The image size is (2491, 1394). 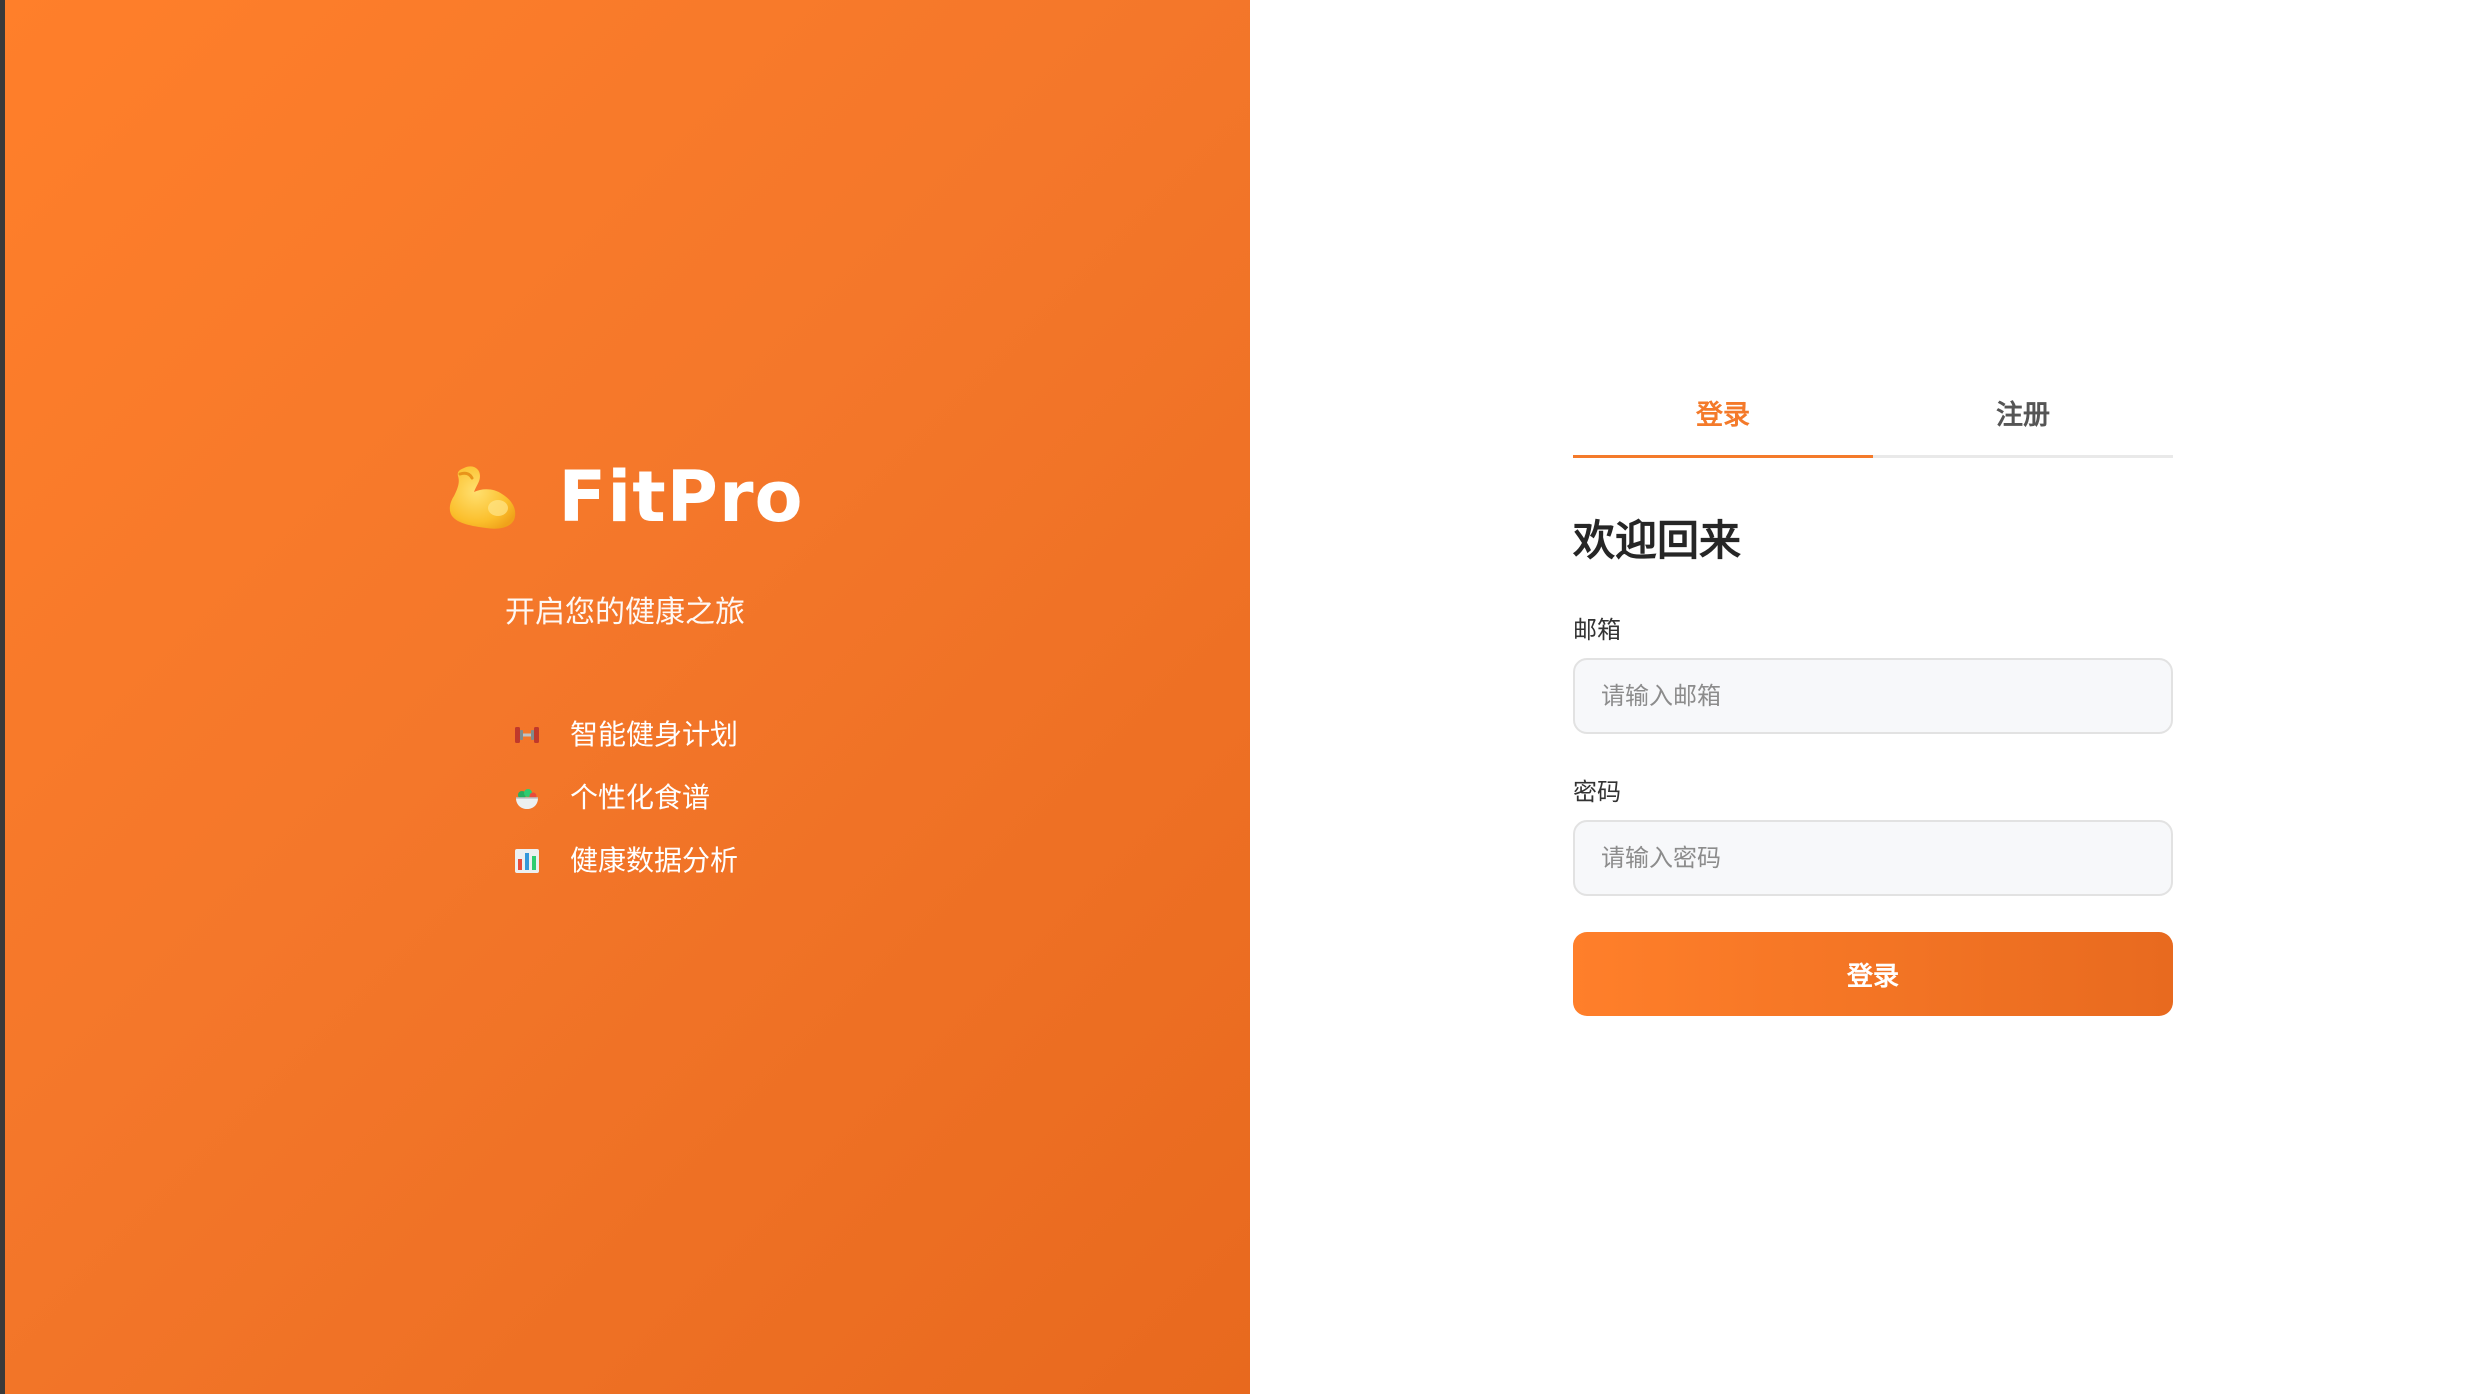 I want to click on feature-label: 健康数据分析, so click(x=653, y=860).